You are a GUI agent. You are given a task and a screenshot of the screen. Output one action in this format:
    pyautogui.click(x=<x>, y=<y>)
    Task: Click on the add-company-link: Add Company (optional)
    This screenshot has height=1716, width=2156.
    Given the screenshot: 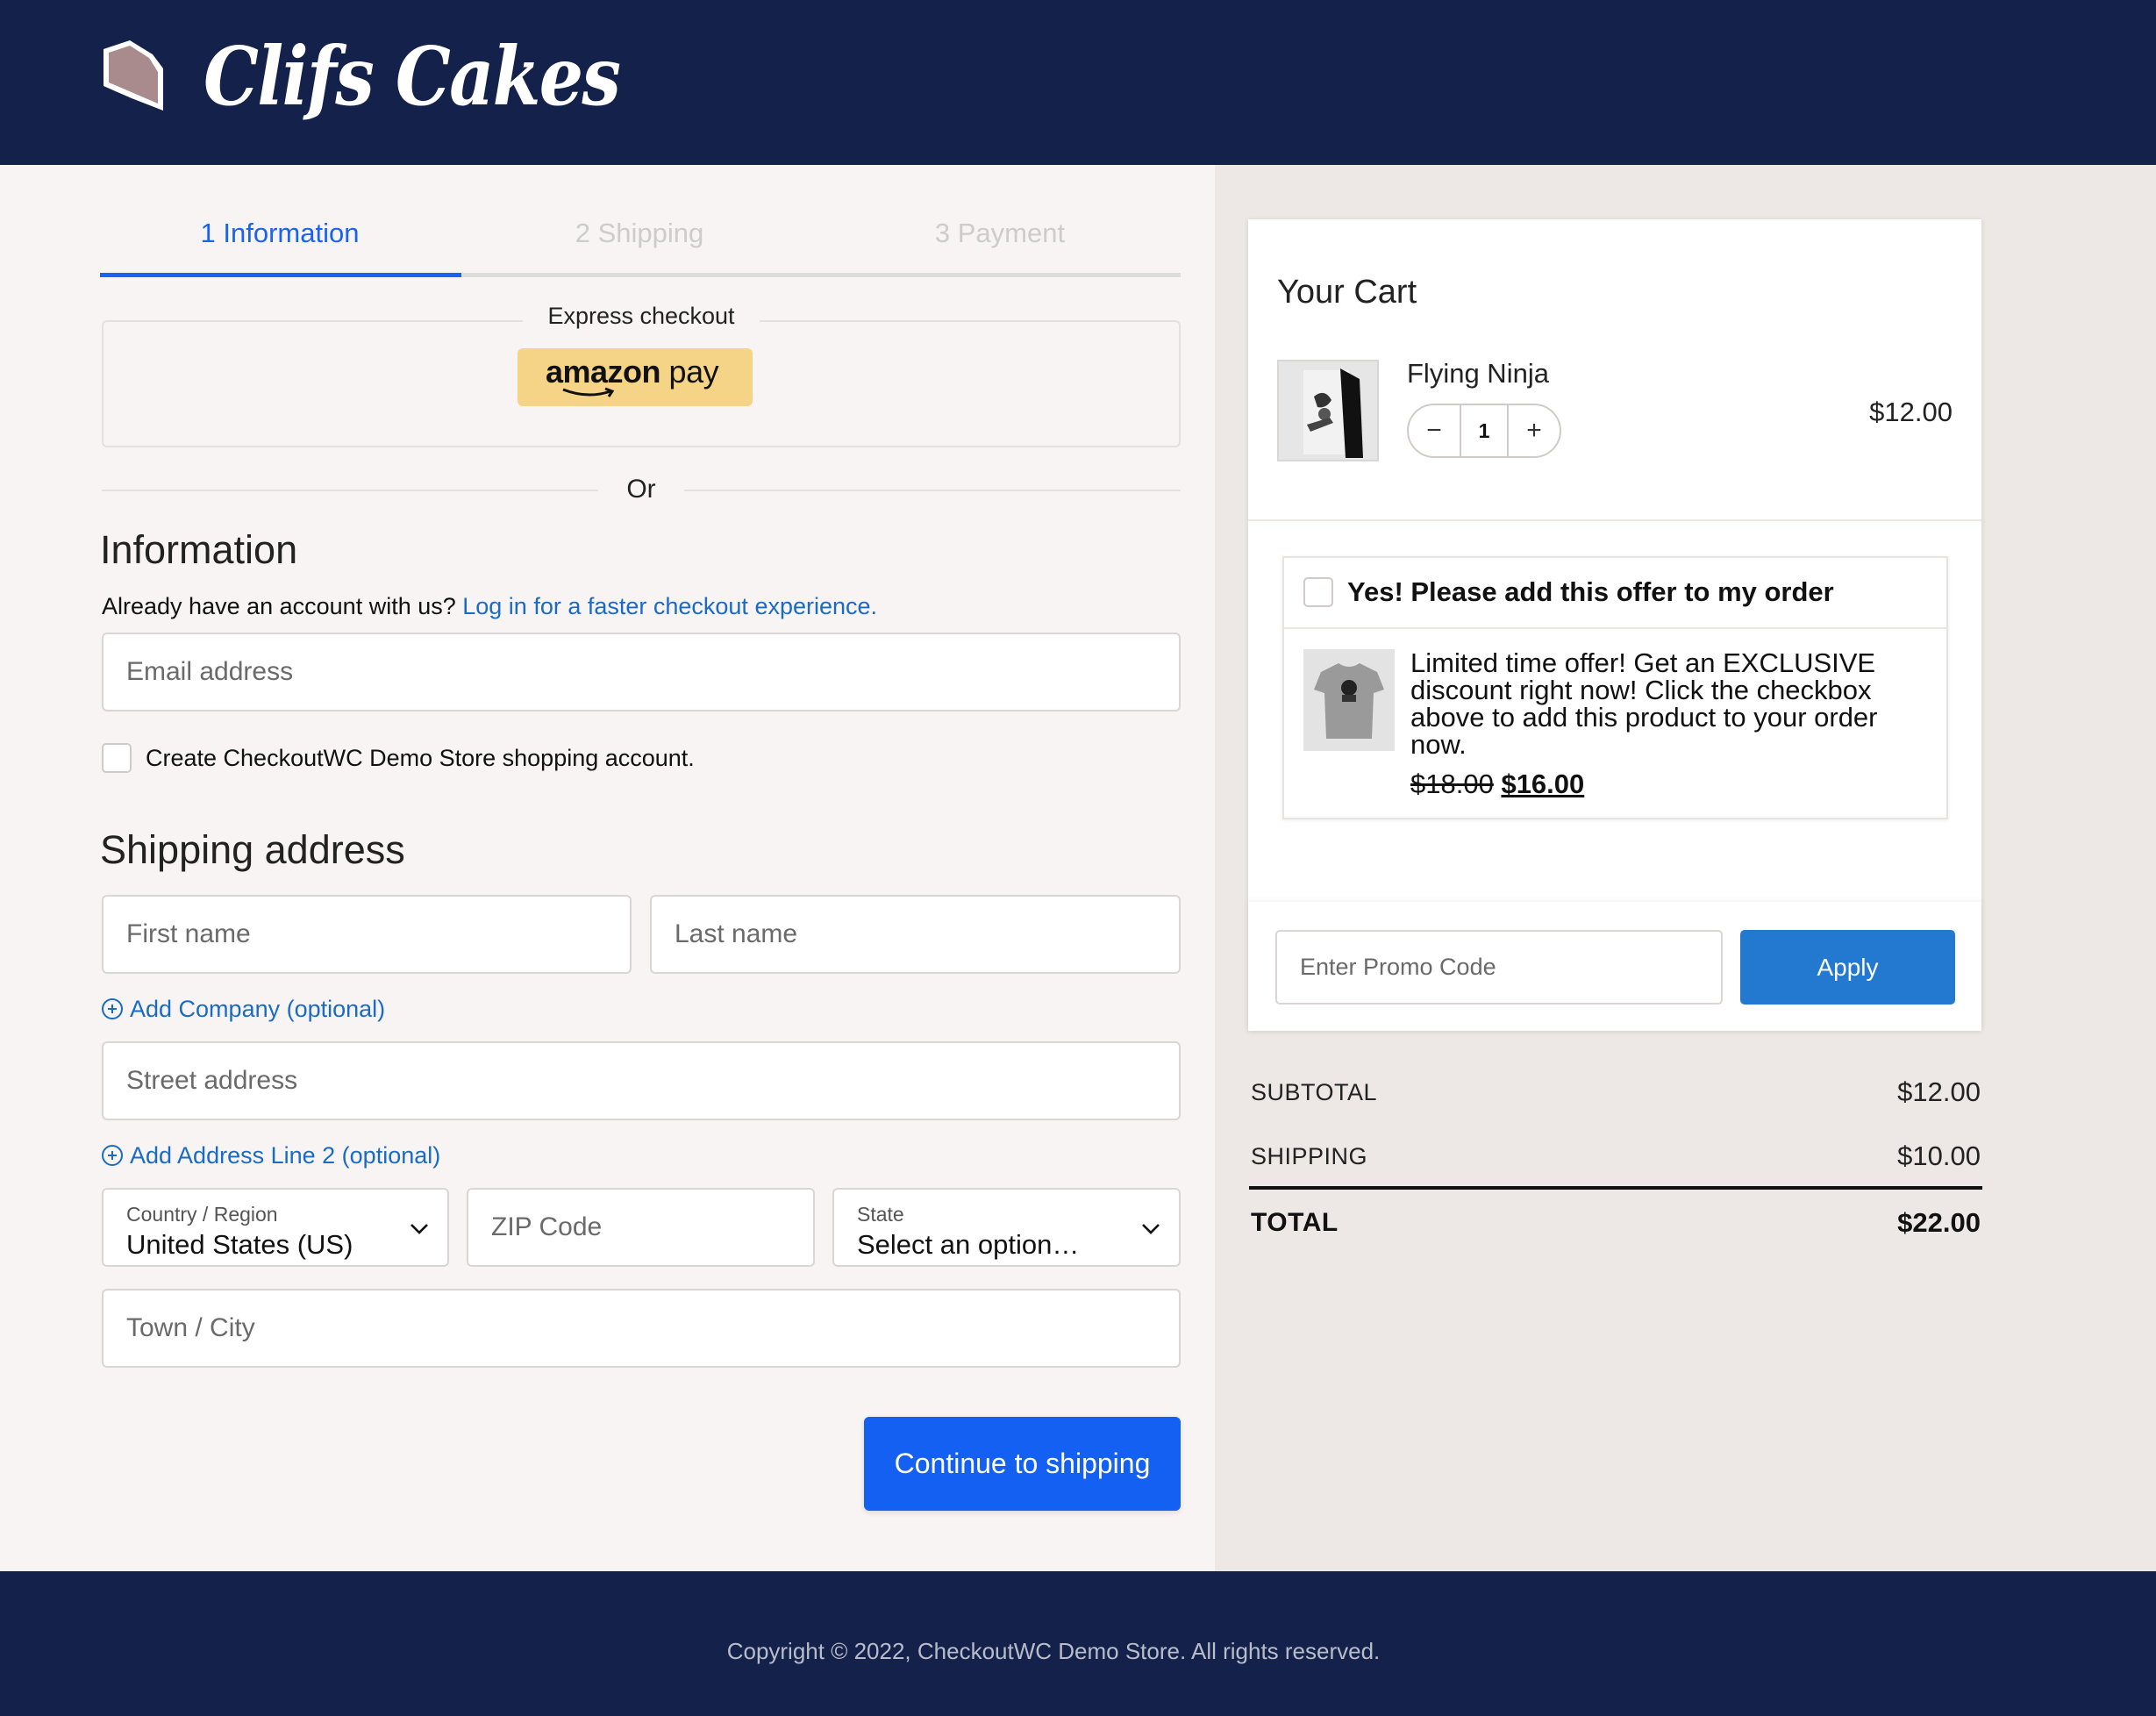 What is the action you would take?
    pyautogui.click(x=243, y=1009)
    